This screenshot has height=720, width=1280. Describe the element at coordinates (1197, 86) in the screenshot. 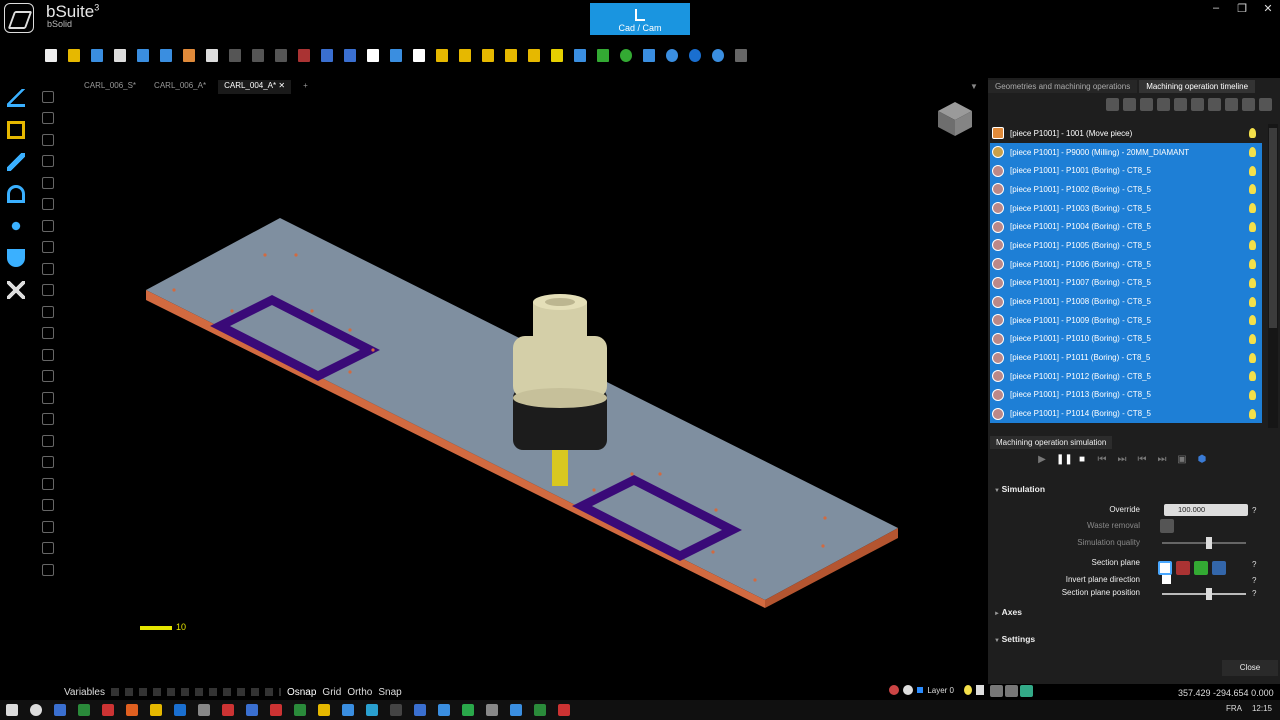

I see `tab-timeline: Machining operation timeline` at that location.